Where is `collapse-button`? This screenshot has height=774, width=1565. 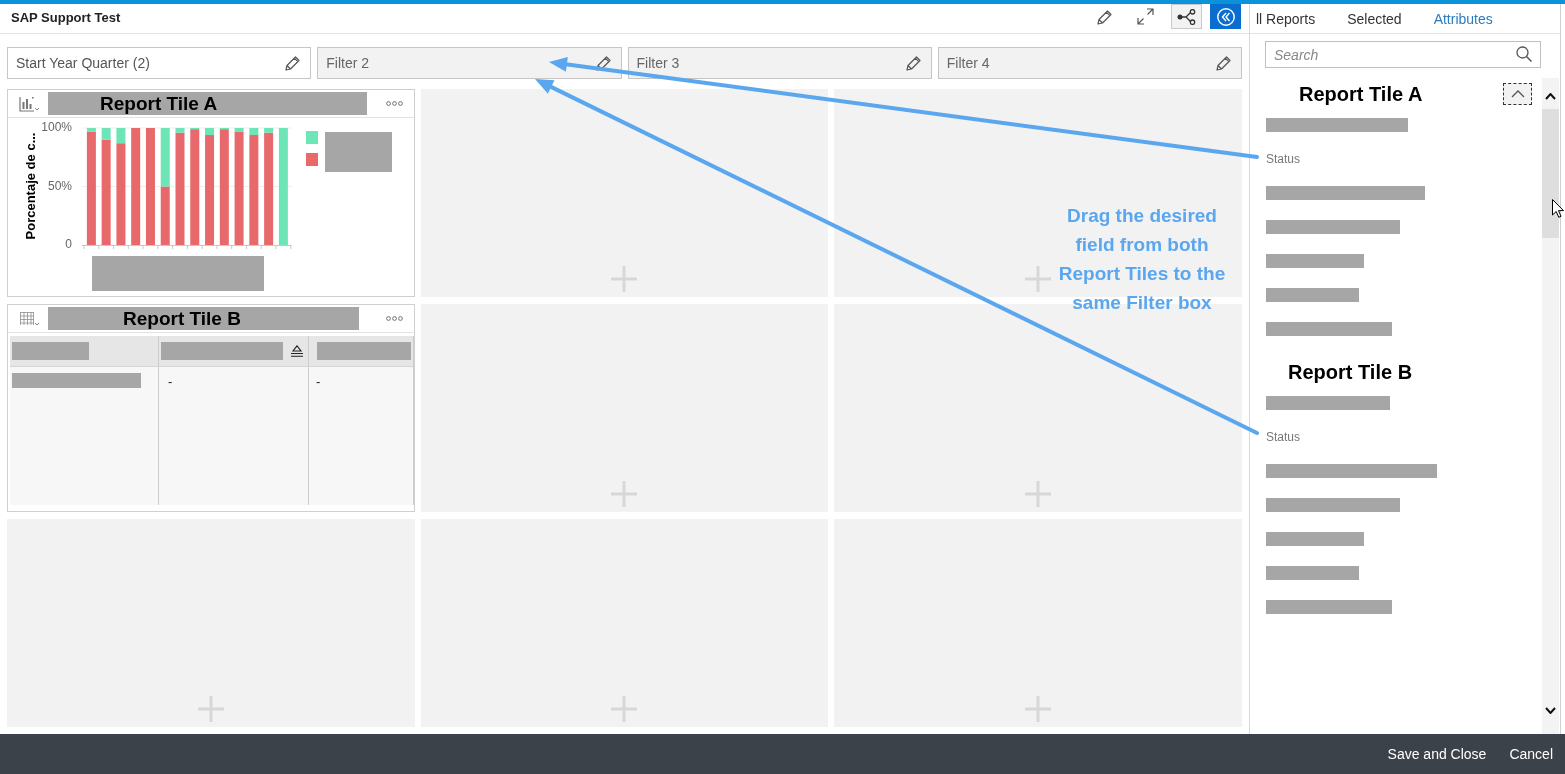
collapse-button is located at coordinates (1517, 94).